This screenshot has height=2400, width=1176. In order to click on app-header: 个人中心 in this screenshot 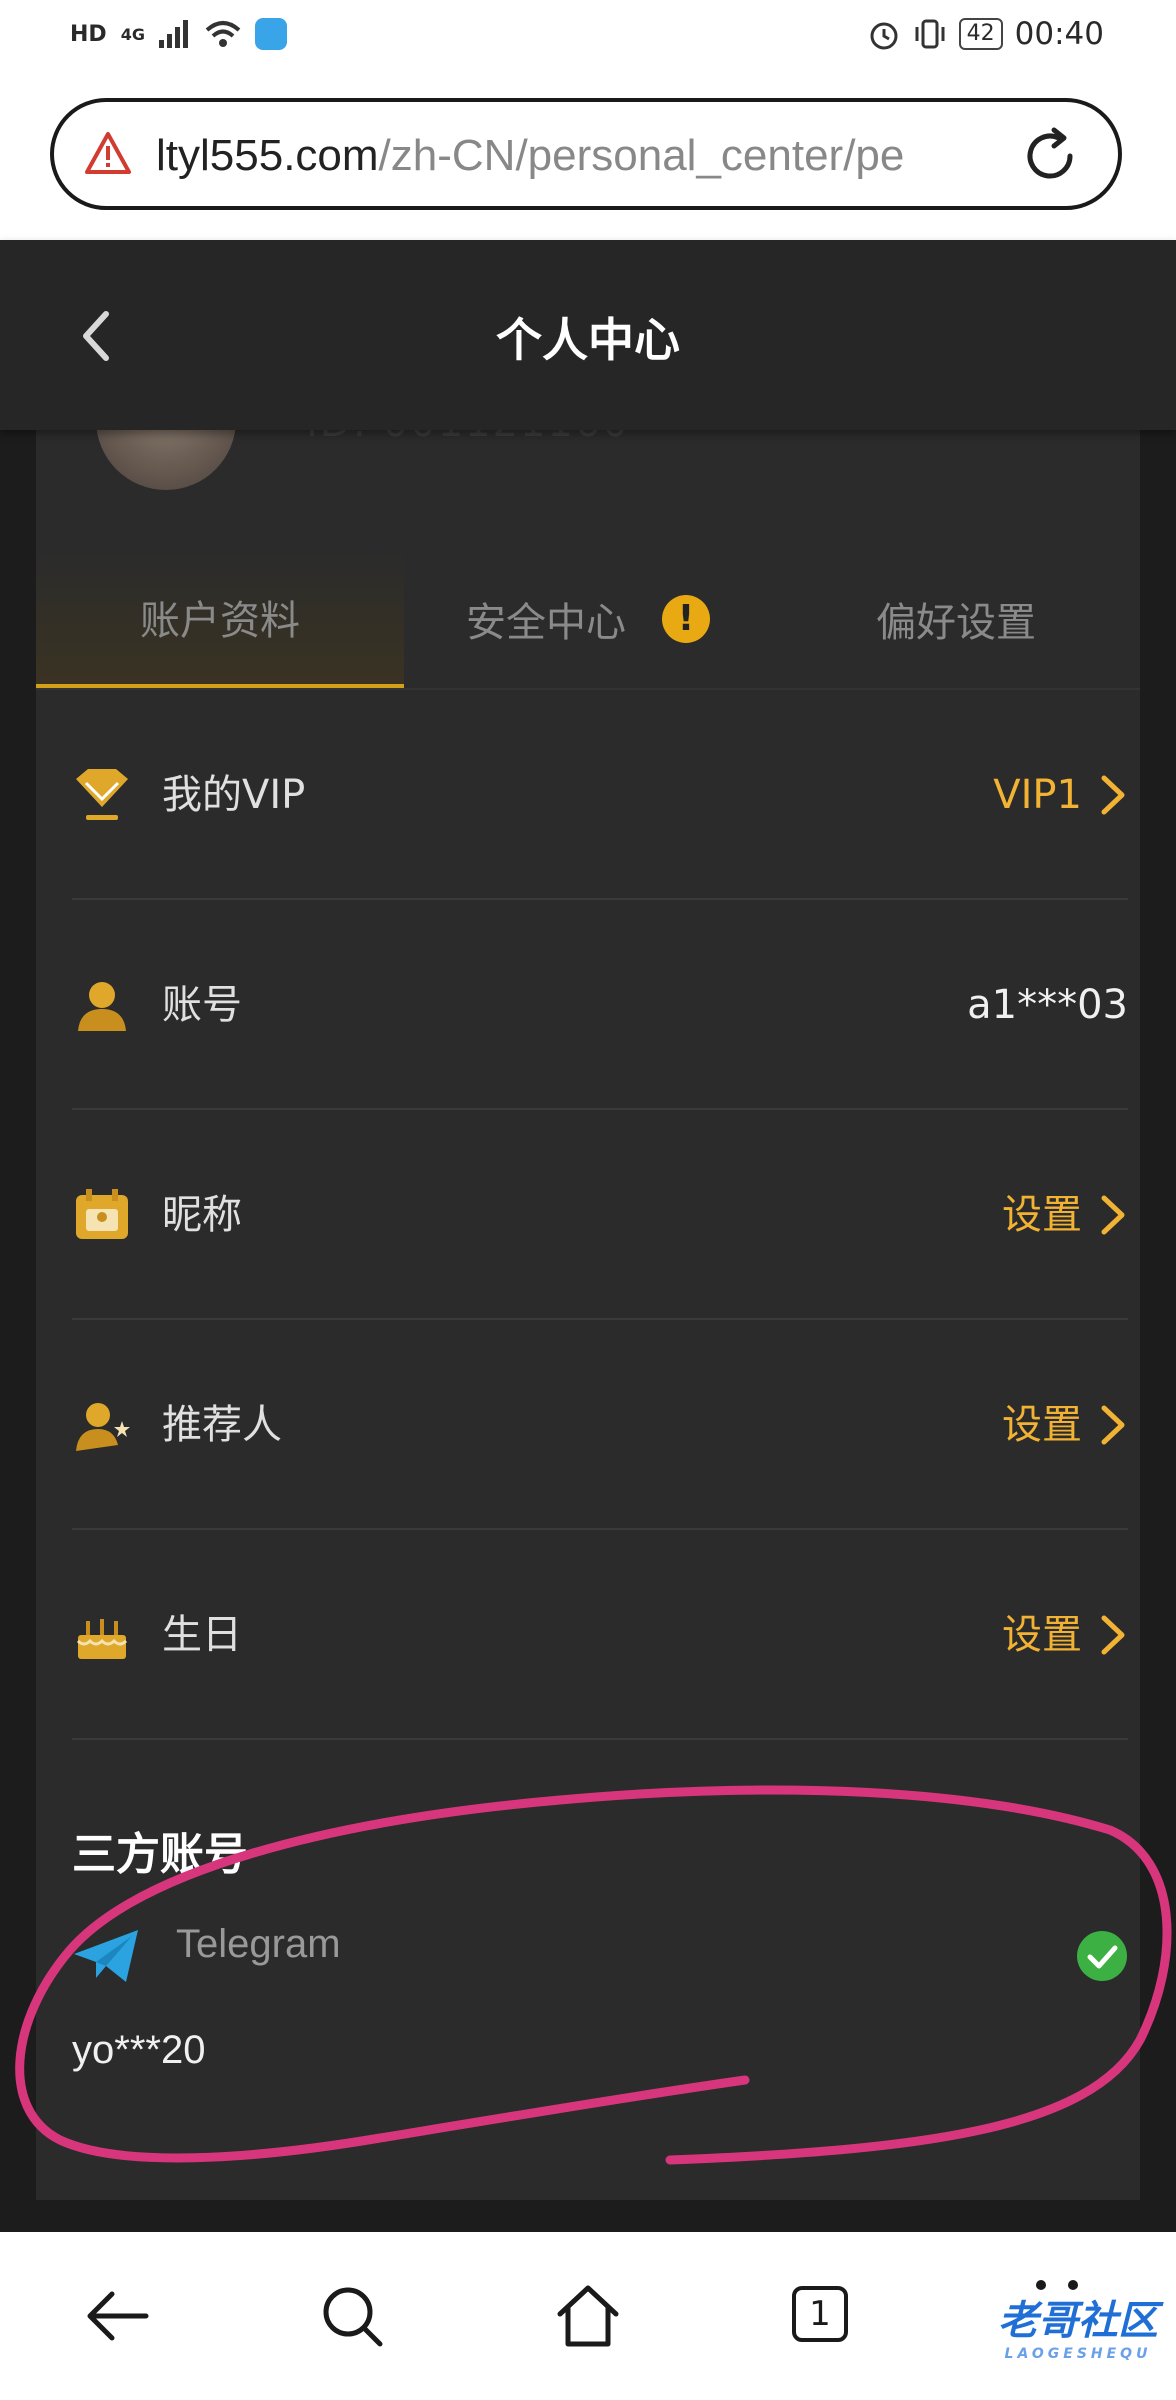, I will do `click(588, 335)`.